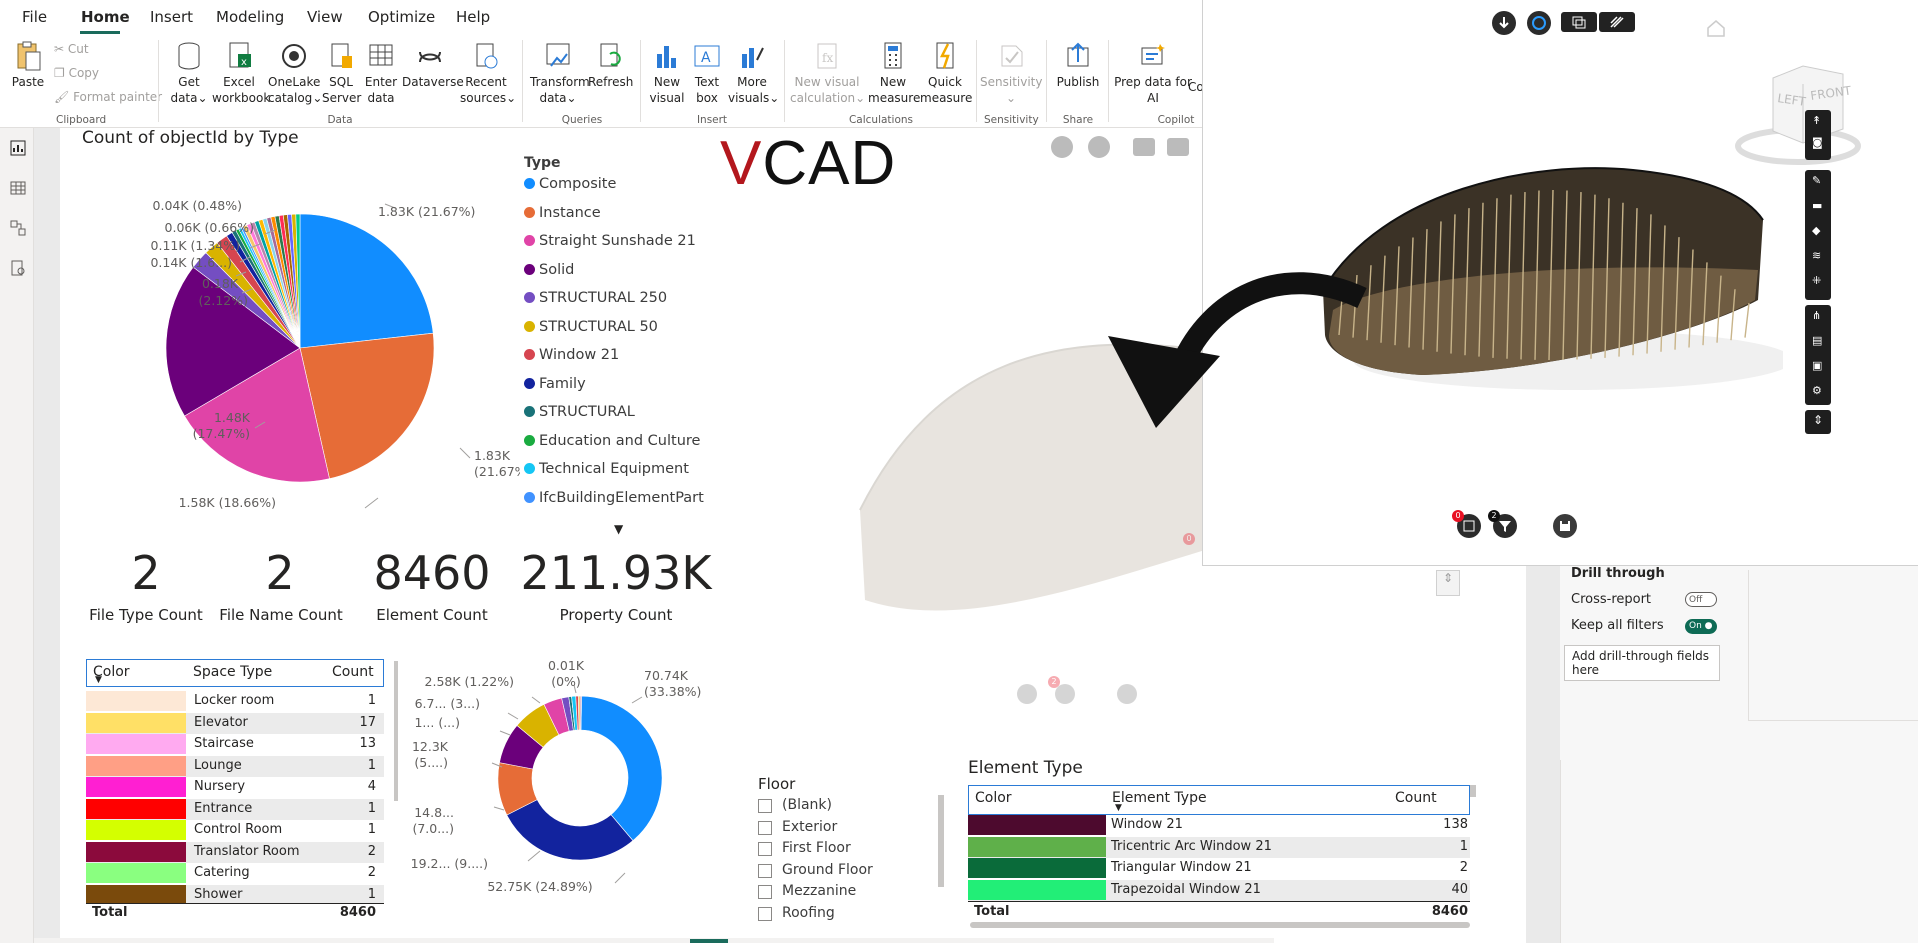 This screenshot has width=1918, height=943. I want to click on table-scrollbar, so click(396, 731).